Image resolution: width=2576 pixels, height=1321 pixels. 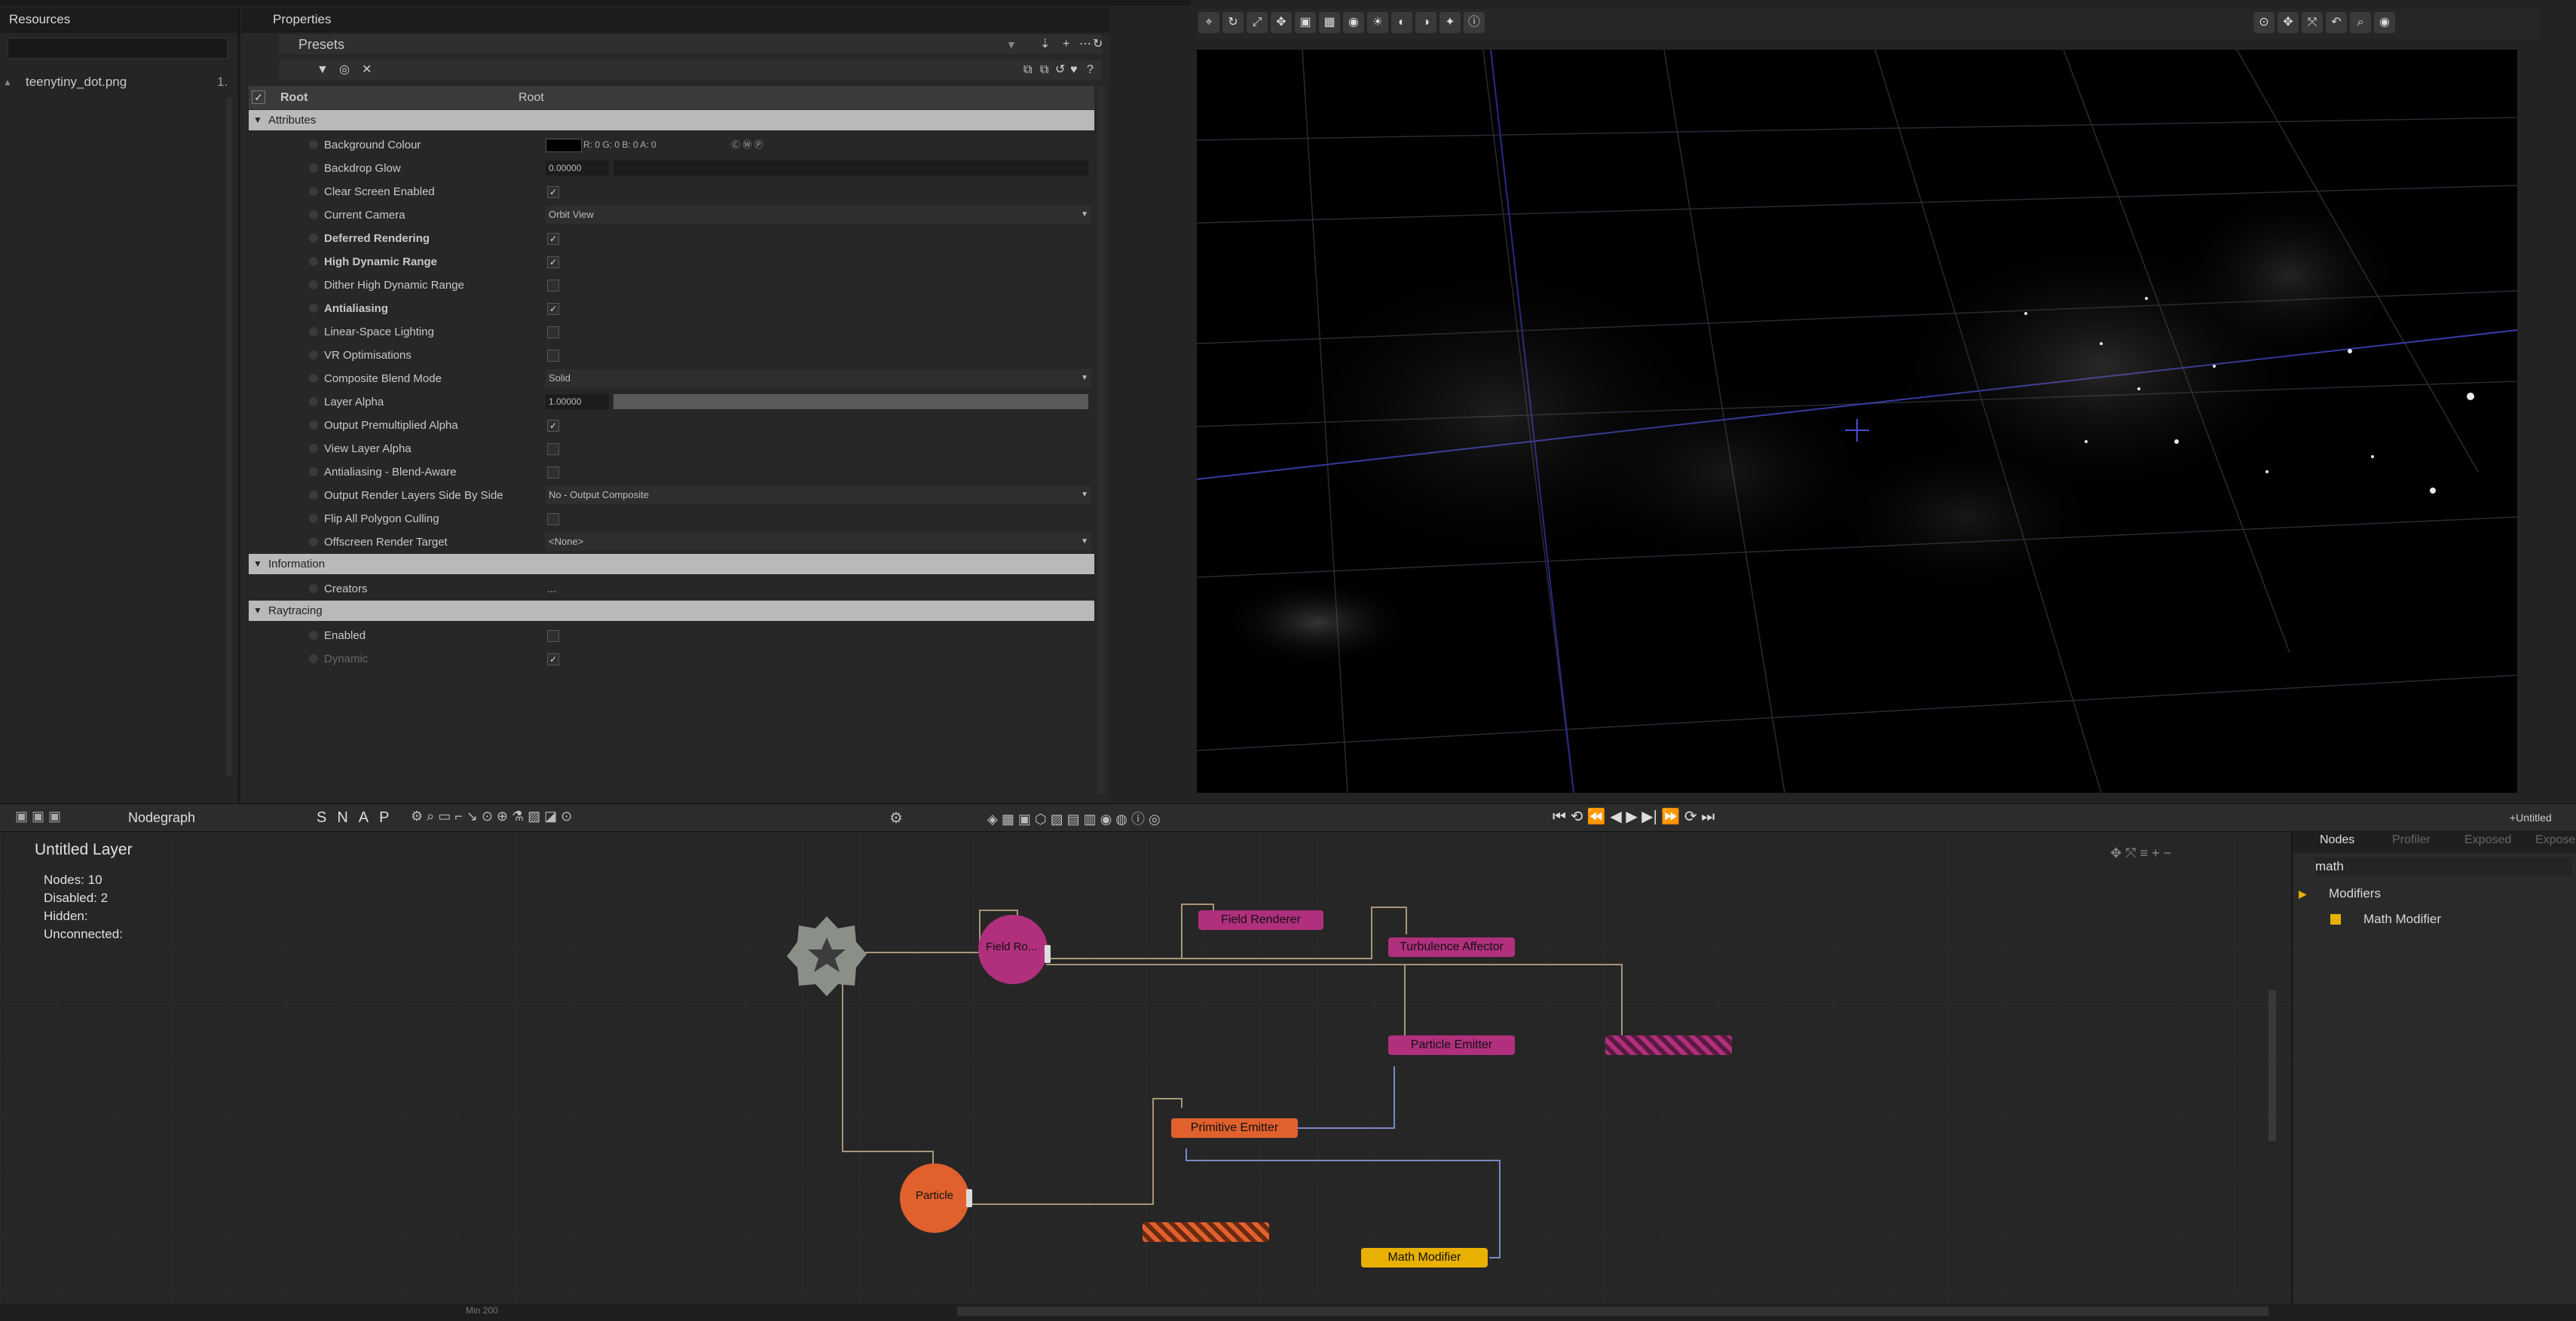 I want to click on property-dropdown: Solid ▼, so click(x=819, y=378).